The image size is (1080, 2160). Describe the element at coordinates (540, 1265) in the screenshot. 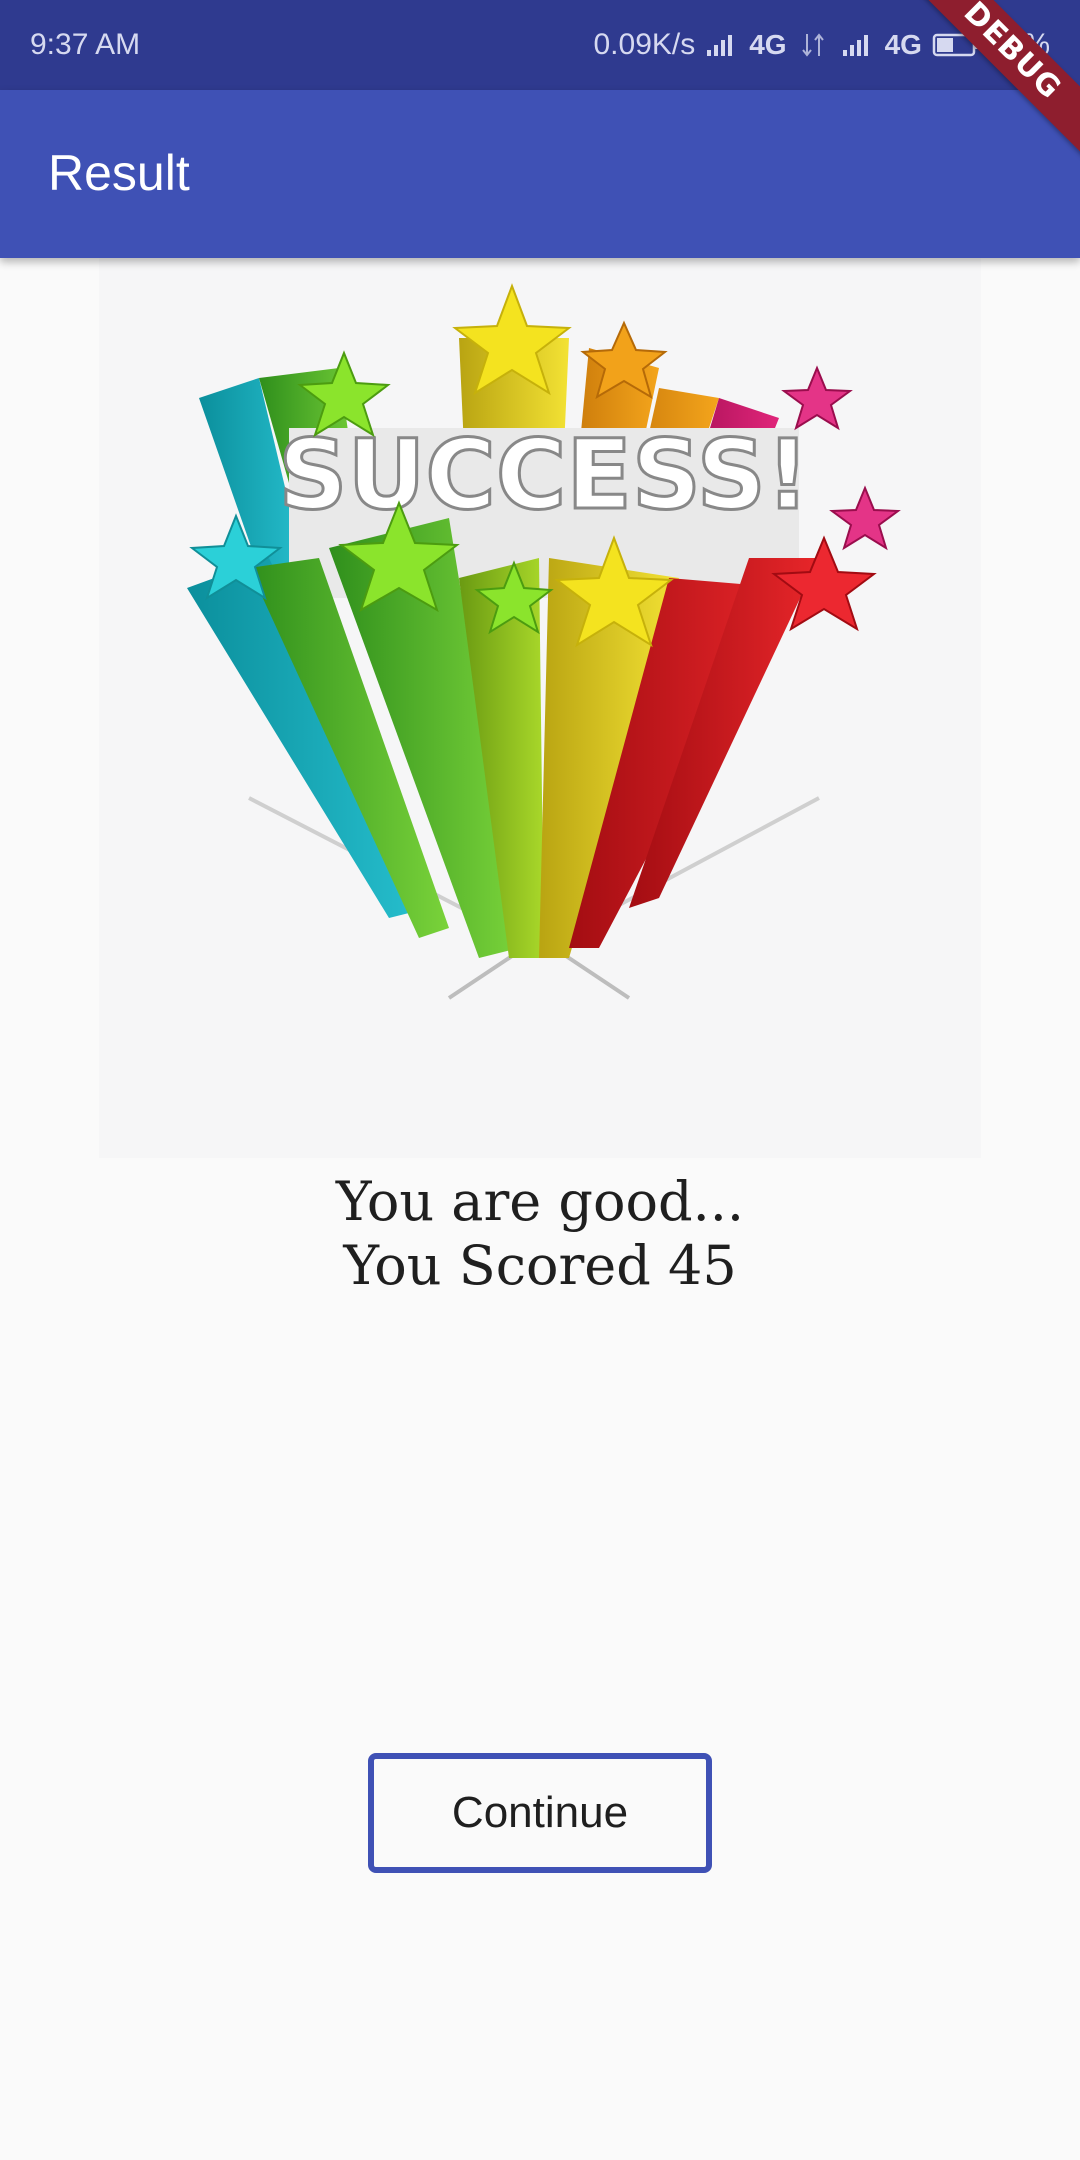

I see `score-line: You Scored 45` at that location.